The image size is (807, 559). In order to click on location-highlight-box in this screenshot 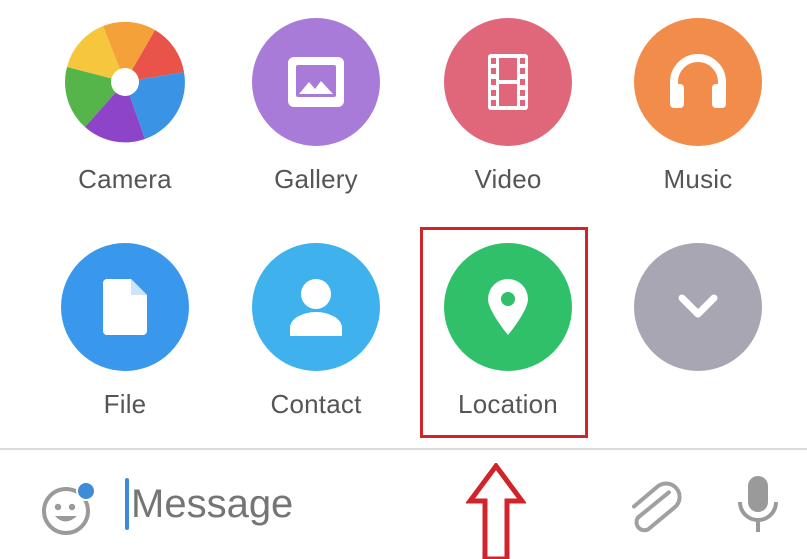, I will do `click(504, 332)`.